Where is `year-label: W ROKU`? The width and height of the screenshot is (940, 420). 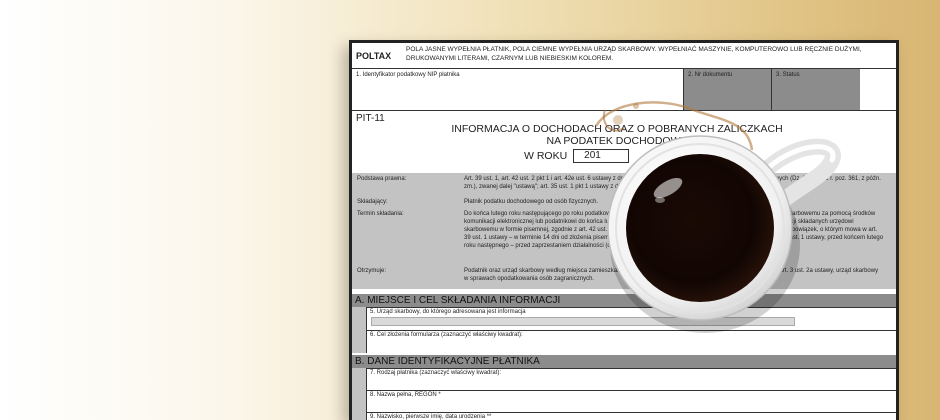 year-label: W ROKU is located at coordinates (546, 156).